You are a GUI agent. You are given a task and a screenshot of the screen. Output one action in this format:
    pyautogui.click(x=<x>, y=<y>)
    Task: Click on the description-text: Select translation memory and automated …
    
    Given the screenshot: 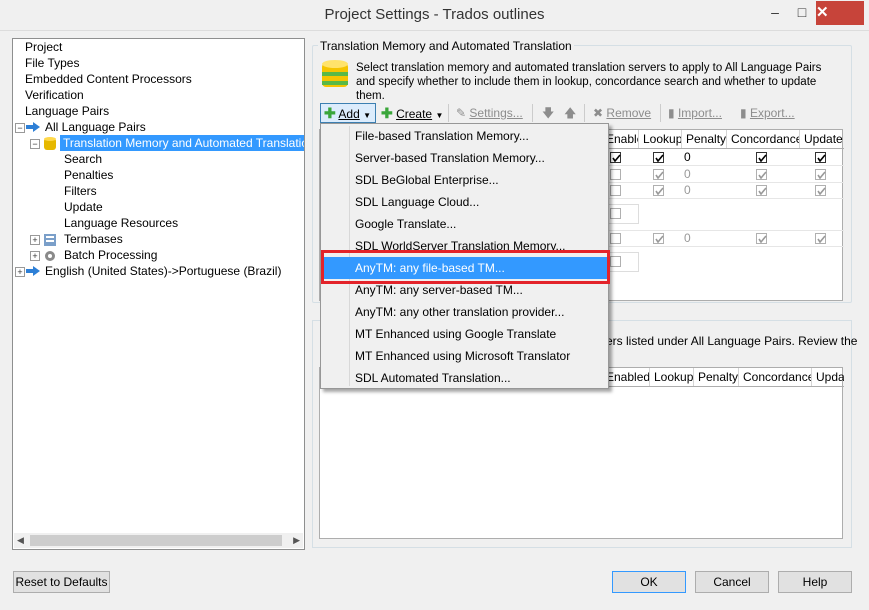 What is the action you would take?
    pyautogui.click(x=589, y=82)
    